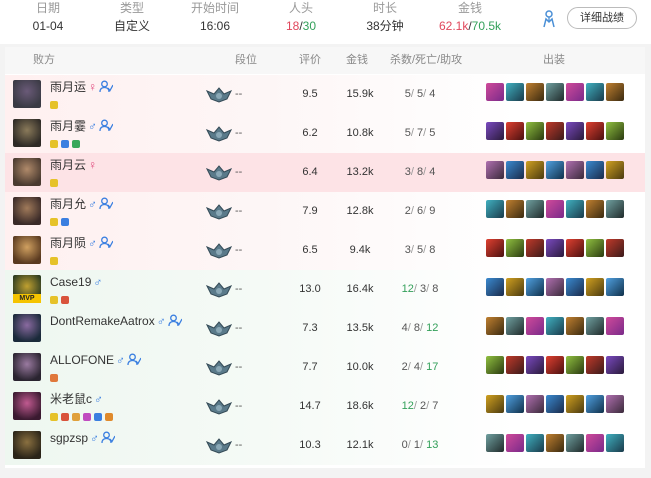  What do you see at coordinates (325, 250) in the screenshot?
I see `table-row: 雨月陨 ♂ -- 6.5 9.4k 3/ 5/ 8` at bounding box center [325, 250].